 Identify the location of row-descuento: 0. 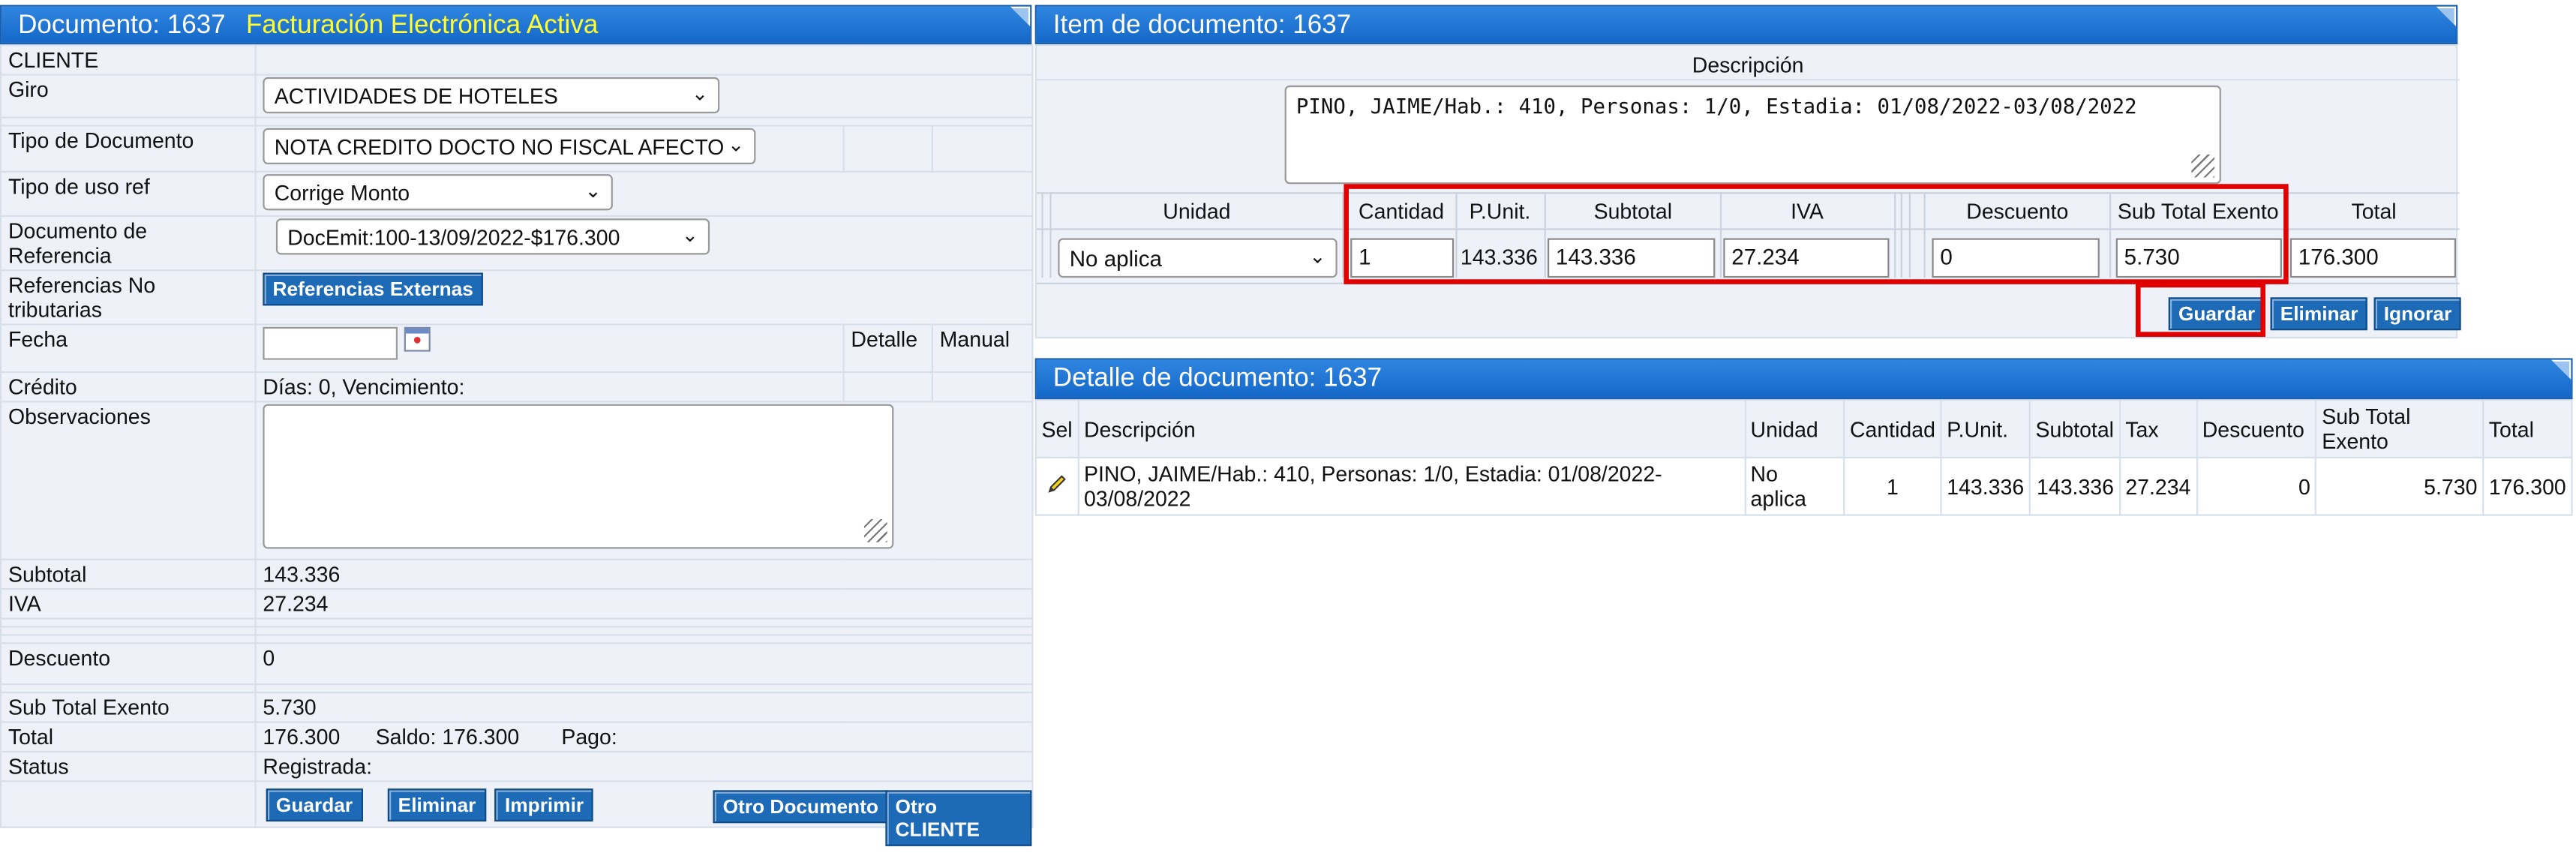
(2256, 486).